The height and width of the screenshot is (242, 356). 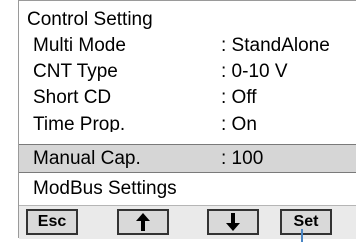 What do you see at coordinates (105, 189) in the screenshot?
I see `modbus-settings-item: ModBus Settings` at bounding box center [105, 189].